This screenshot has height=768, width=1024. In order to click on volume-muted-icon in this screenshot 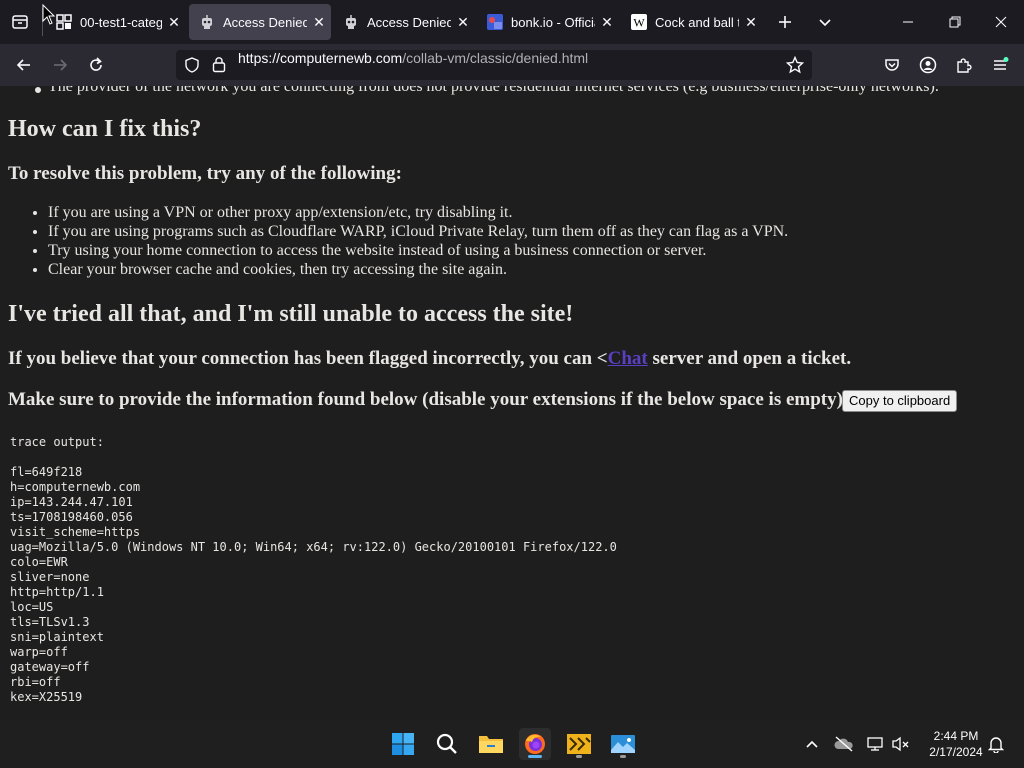, I will do `click(901, 744)`.